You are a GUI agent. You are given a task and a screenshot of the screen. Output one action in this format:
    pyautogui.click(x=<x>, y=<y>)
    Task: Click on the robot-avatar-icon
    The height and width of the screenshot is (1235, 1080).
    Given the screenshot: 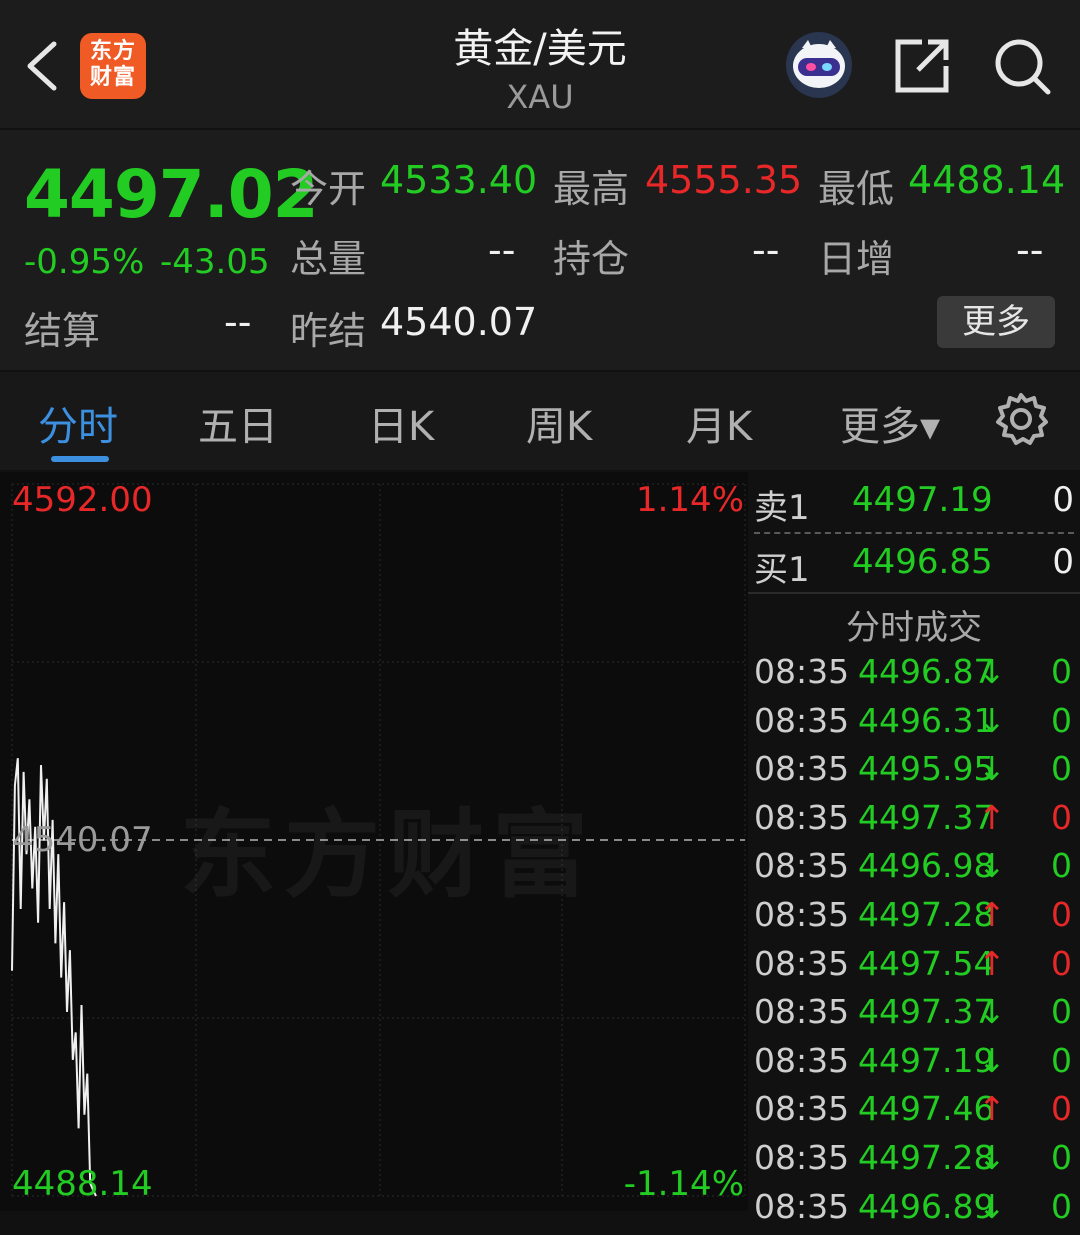 What is the action you would take?
    pyautogui.click(x=819, y=65)
    